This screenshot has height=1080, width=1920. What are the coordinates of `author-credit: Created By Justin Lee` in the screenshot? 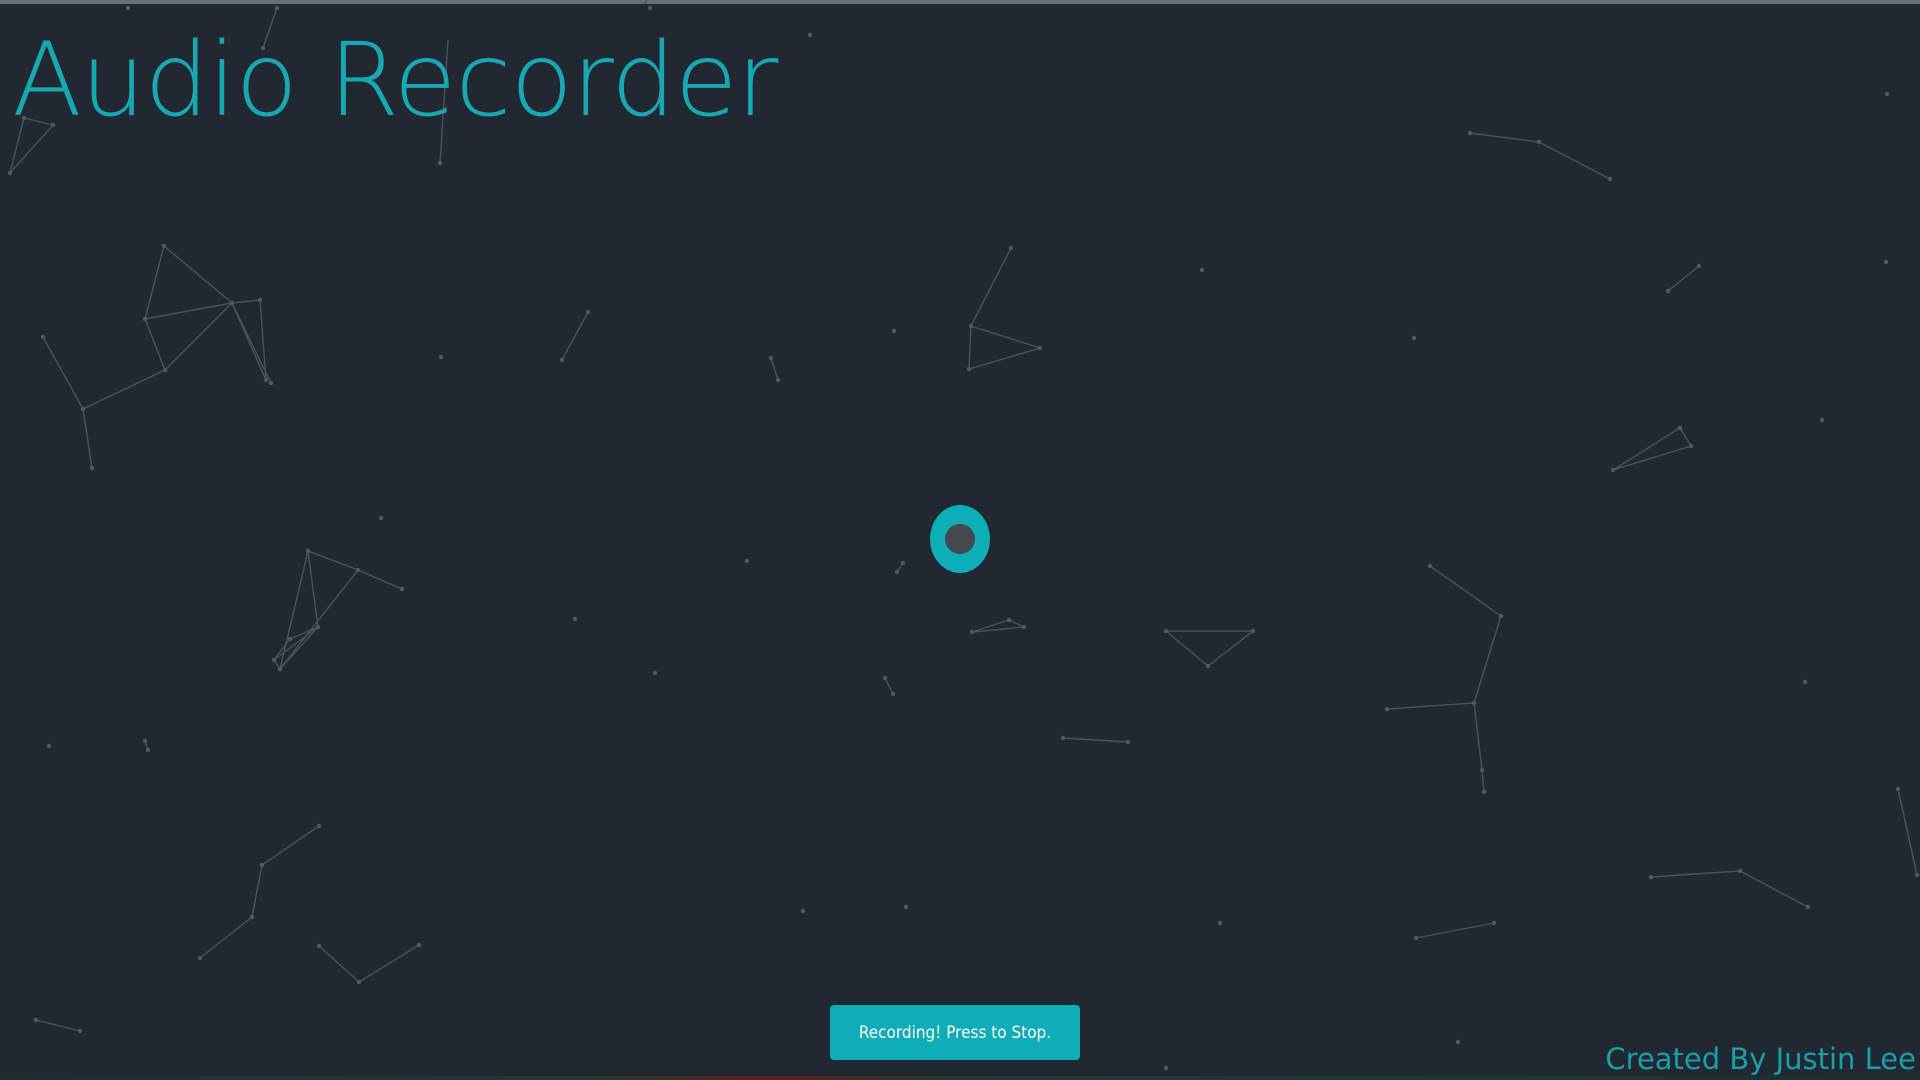 It's located at (1760, 1059).